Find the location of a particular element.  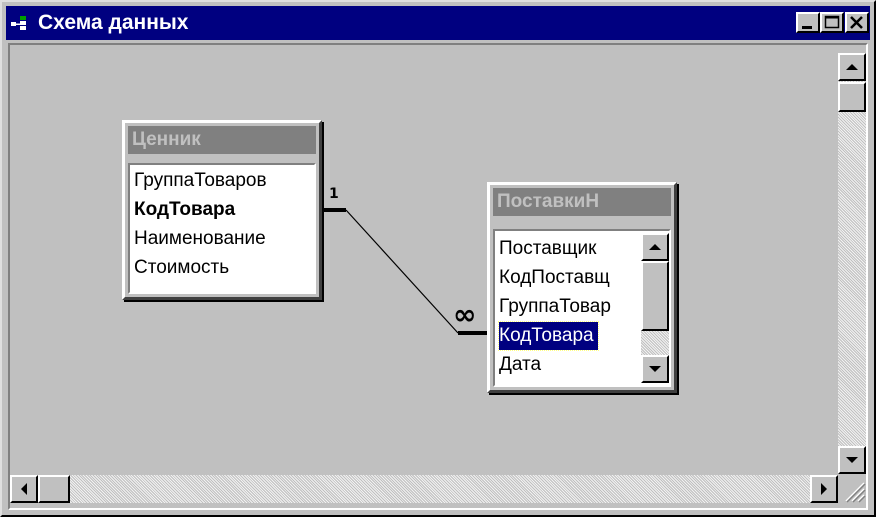

arrow-left-icon is located at coordinates (24, 489).